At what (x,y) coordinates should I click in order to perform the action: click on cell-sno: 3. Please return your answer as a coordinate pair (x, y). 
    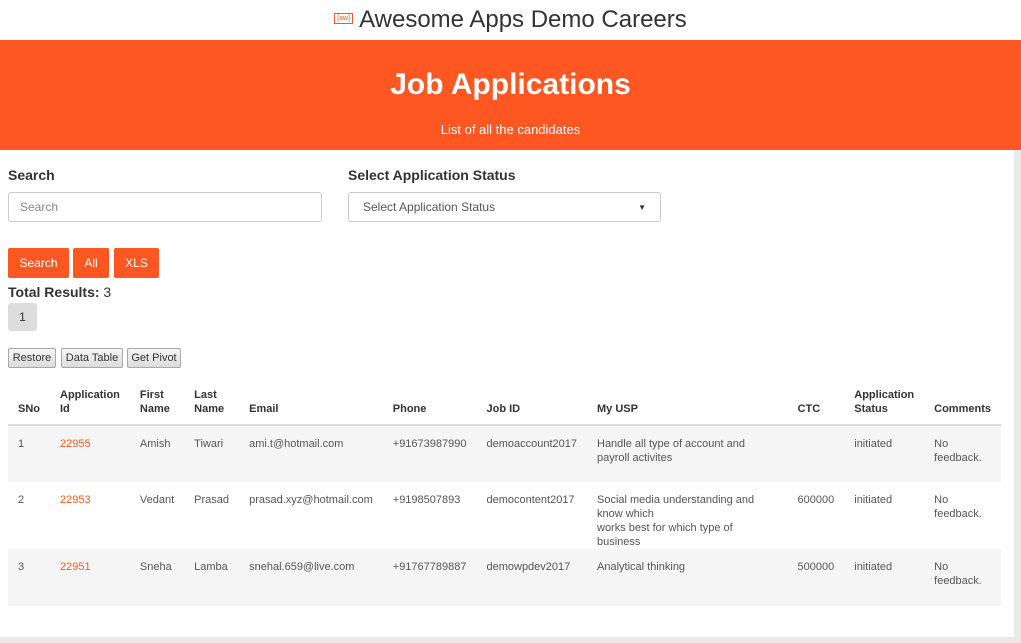
    Looking at the image, I should click on (21, 567).